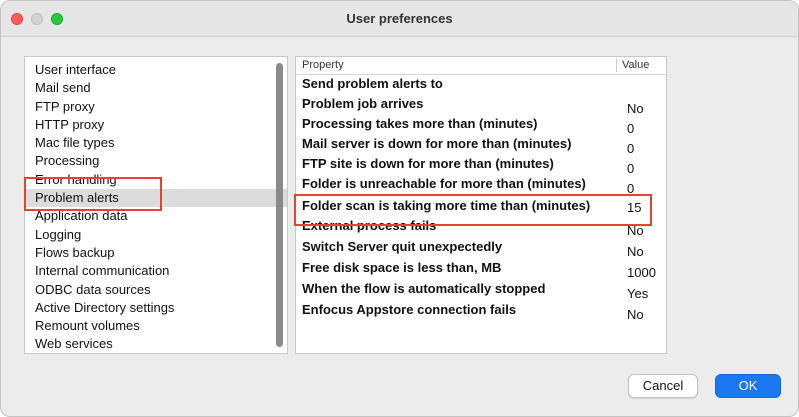 Image resolution: width=799 pixels, height=417 pixels. I want to click on table-header: Property Value, so click(481, 66).